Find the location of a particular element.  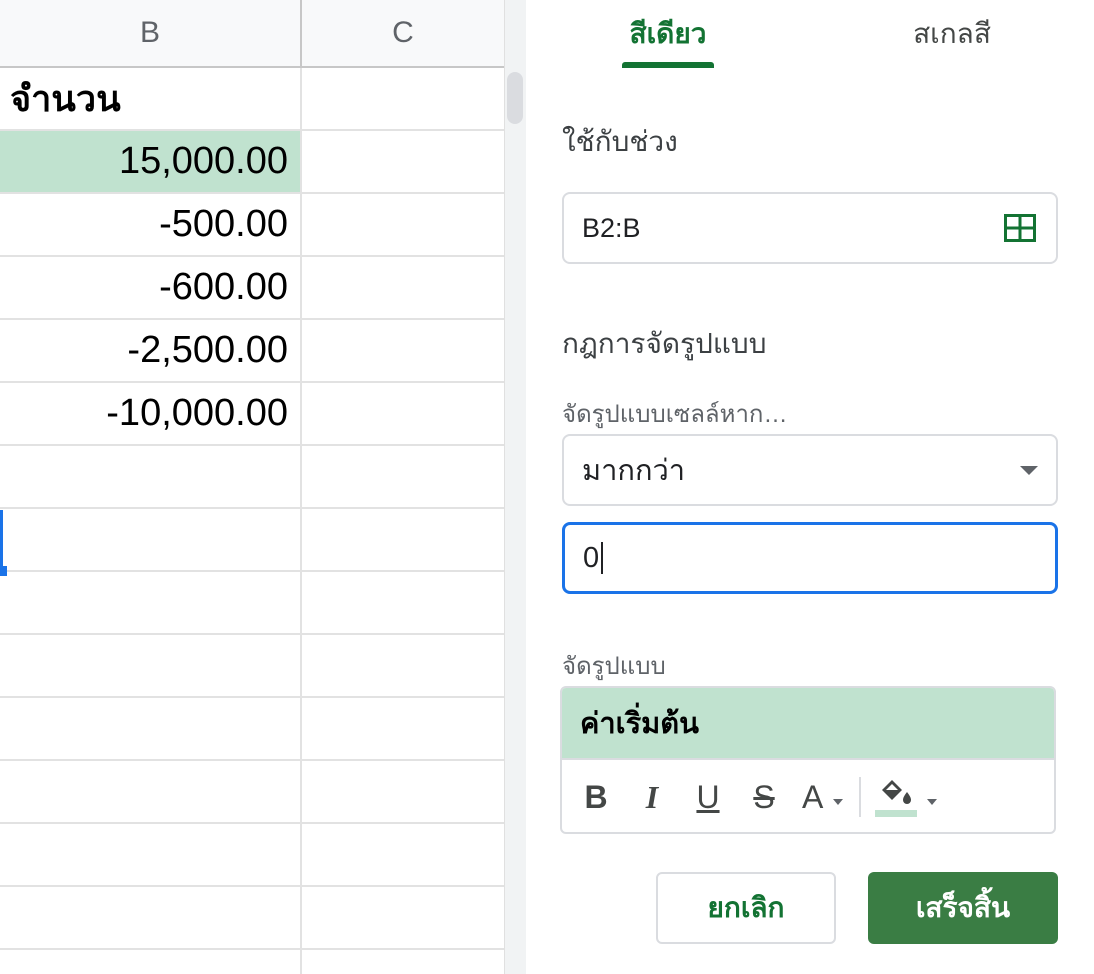

fill-color-swatch is located at coordinates (896, 813).